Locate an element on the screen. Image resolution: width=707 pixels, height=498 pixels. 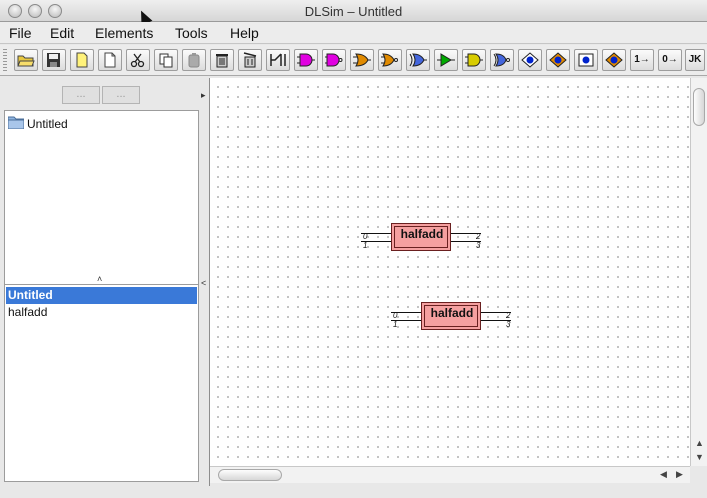
toolbar: 1→ 0→ JK is located at coordinates (353, 60).